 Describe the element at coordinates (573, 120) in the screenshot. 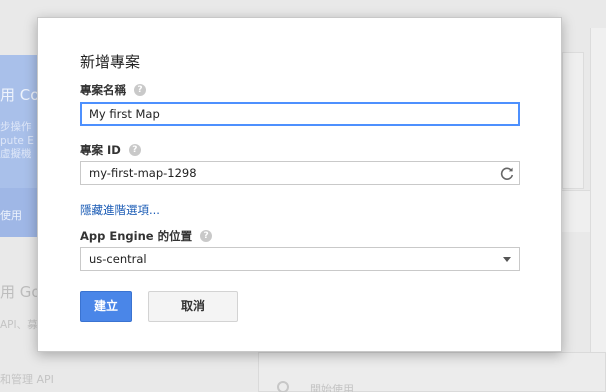

I see `right-card` at that location.